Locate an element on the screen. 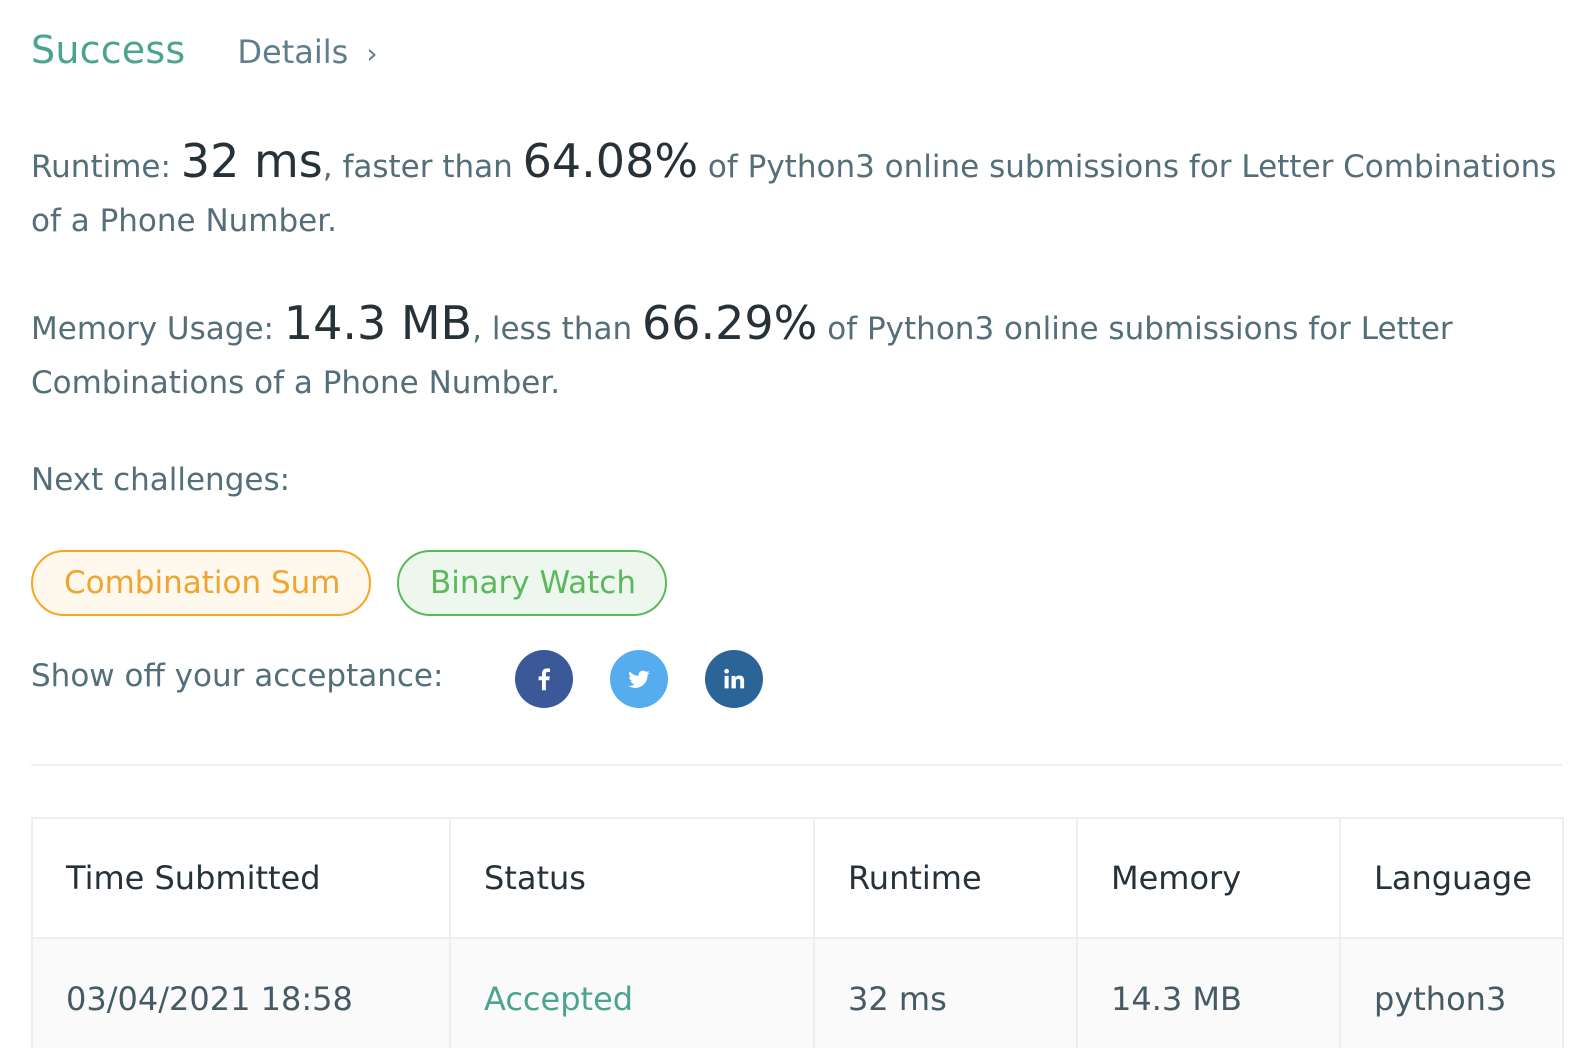 The width and height of the screenshot is (1570, 1048). column-header-status: Status is located at coordinates (632, 878).